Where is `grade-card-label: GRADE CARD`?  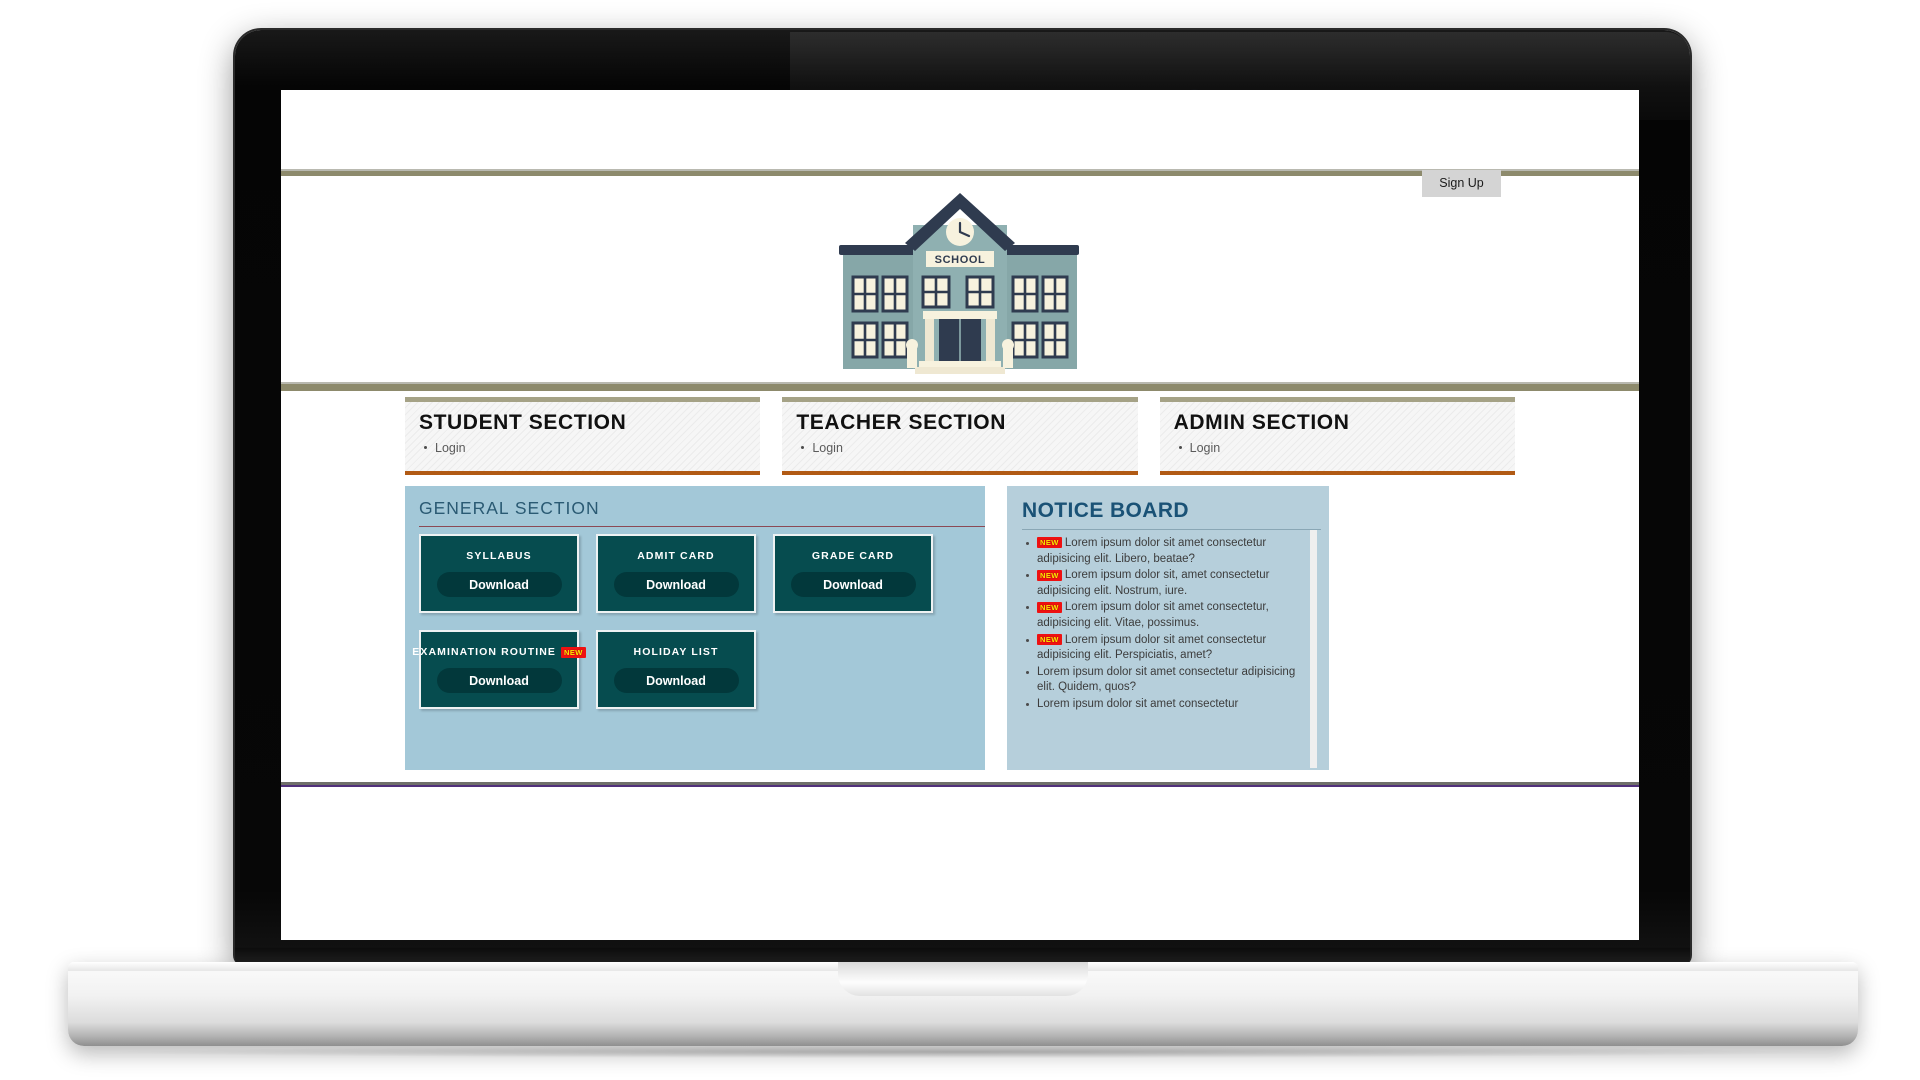
grade-card-label: GRADE CARD is located at coordinates (853, 556).